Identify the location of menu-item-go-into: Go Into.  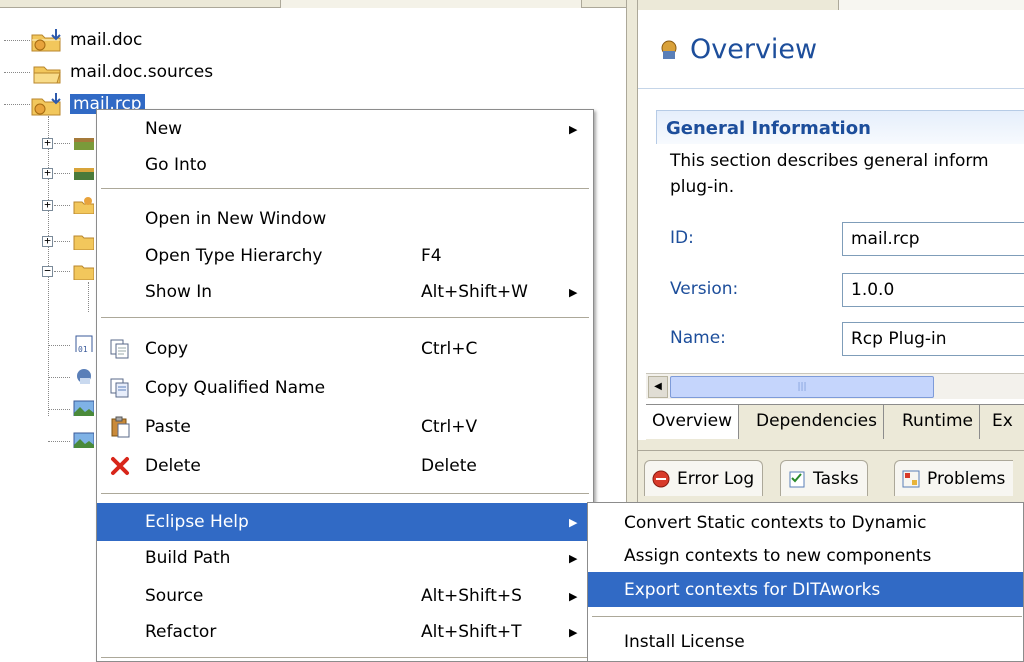
(345, 165).